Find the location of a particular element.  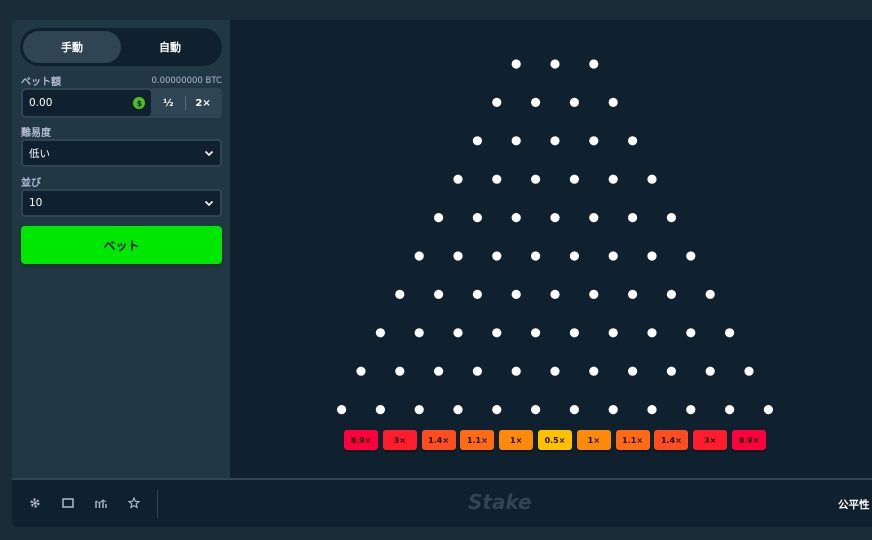

chevron-down-icon is located at coordinates (209, 203).